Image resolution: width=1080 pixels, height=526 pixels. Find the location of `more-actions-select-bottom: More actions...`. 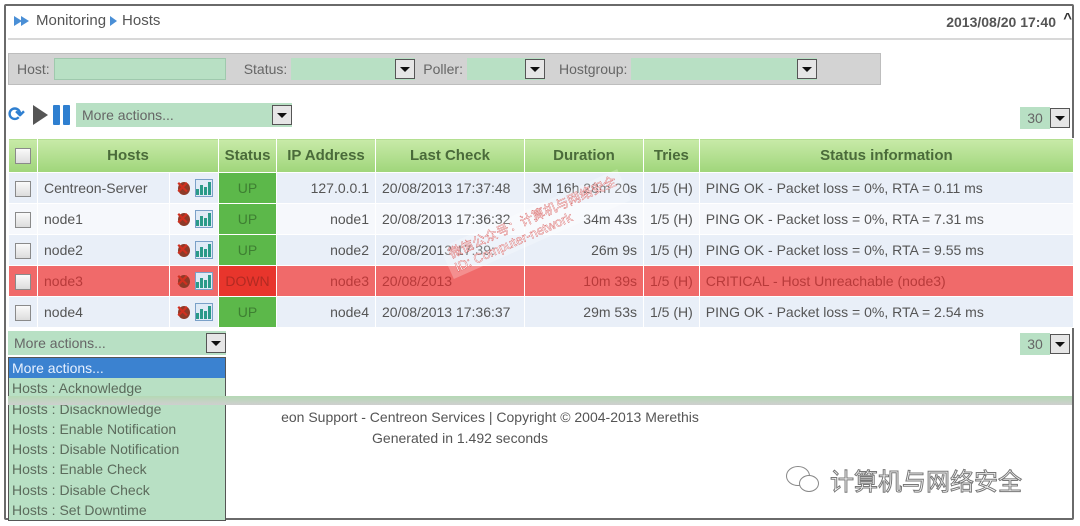

more-actions-select-bottom: More actions... is located at coordinates (117, 343).